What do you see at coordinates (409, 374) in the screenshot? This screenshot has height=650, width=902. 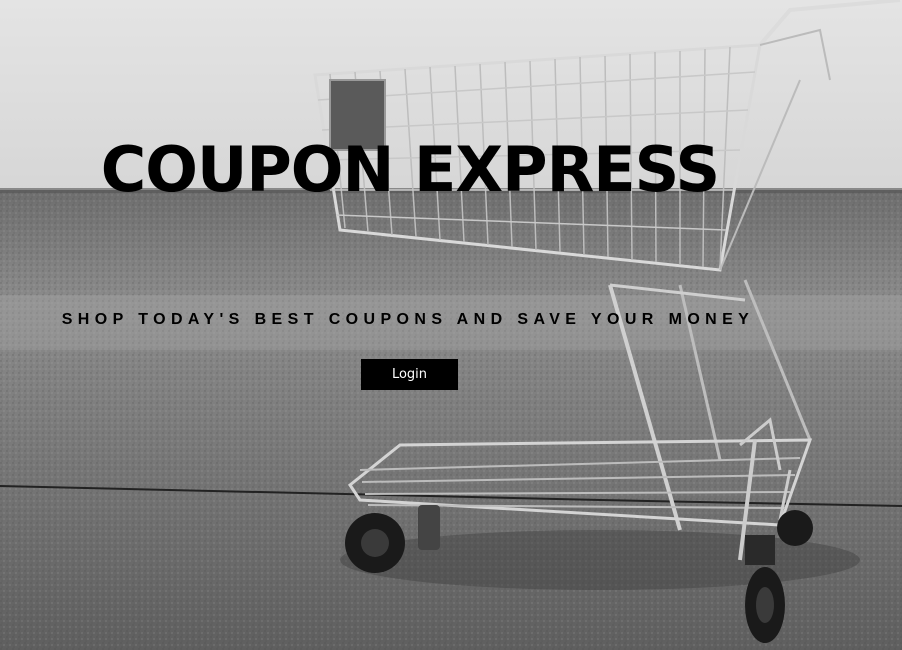 I see `login-button: Login` at bounding box center [409, 374].